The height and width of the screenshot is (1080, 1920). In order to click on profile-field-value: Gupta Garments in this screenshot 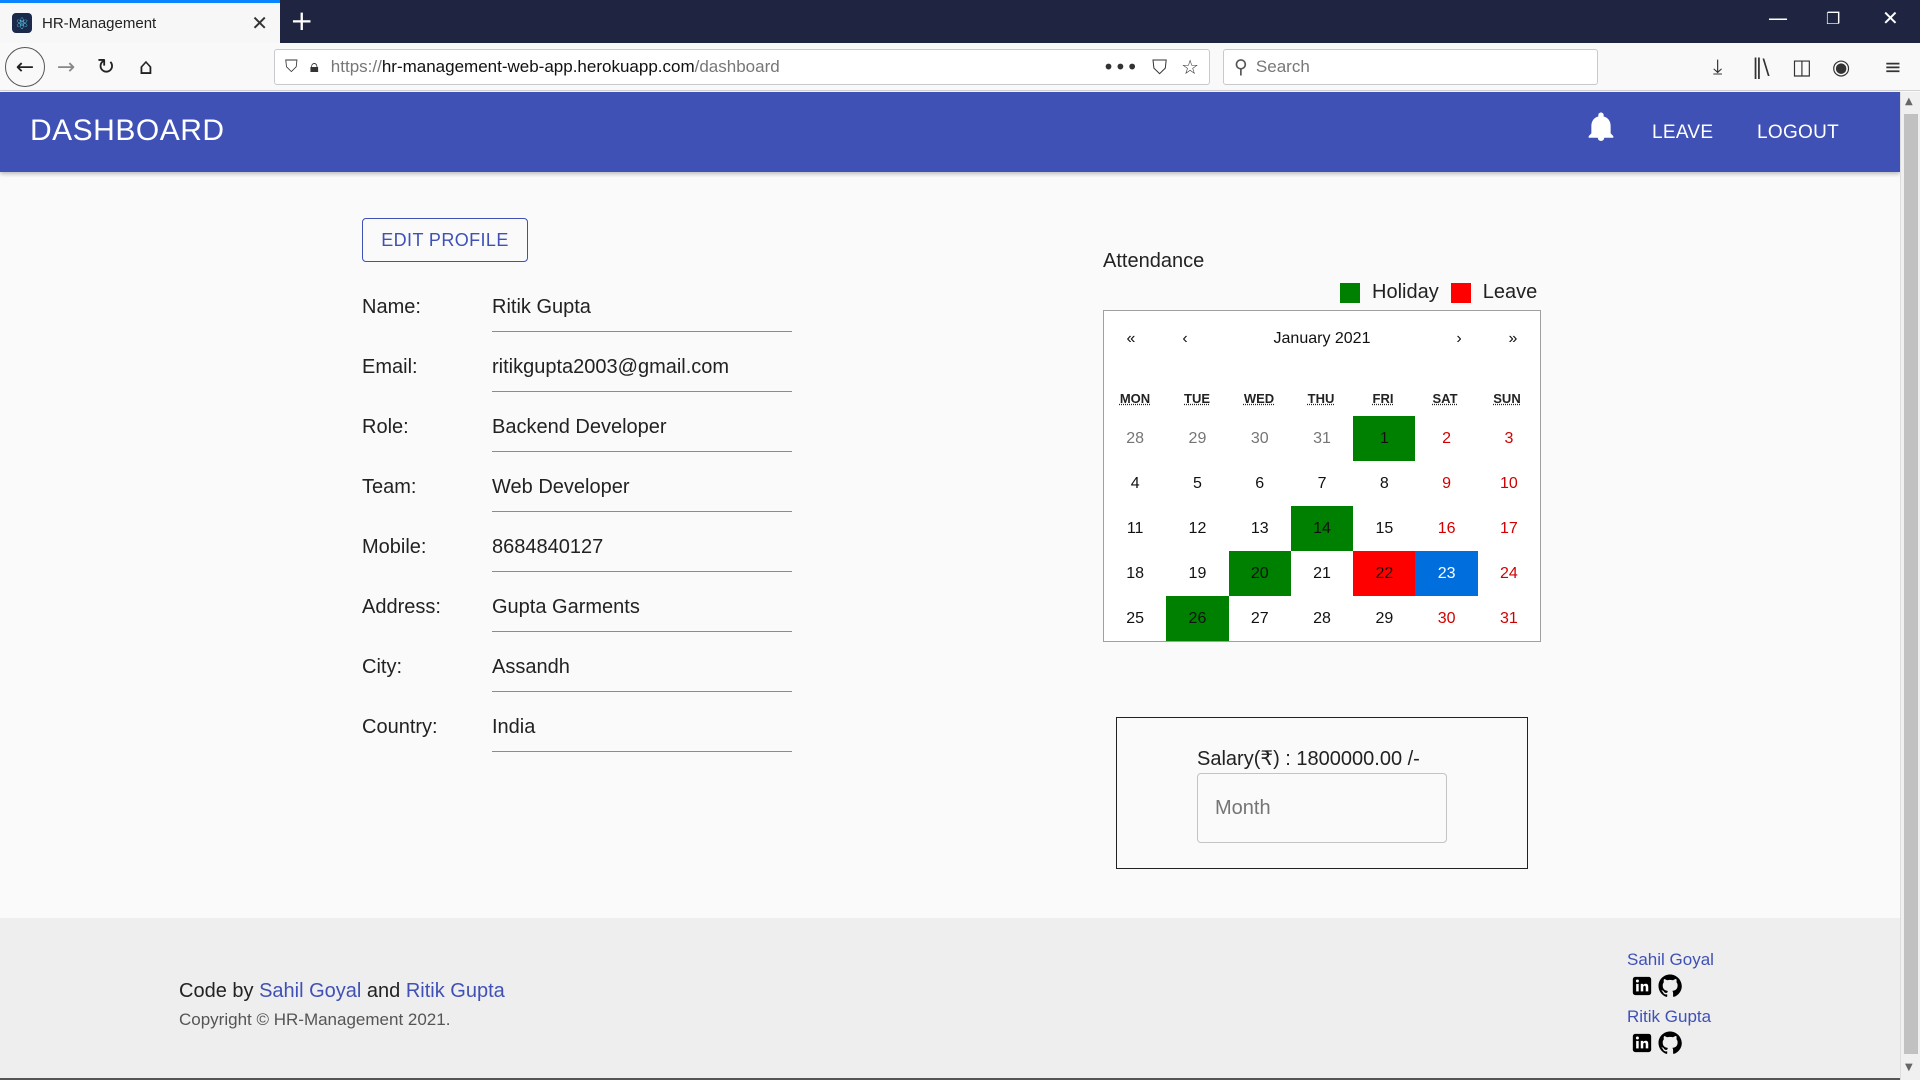, I will do `click(642, 614)`.